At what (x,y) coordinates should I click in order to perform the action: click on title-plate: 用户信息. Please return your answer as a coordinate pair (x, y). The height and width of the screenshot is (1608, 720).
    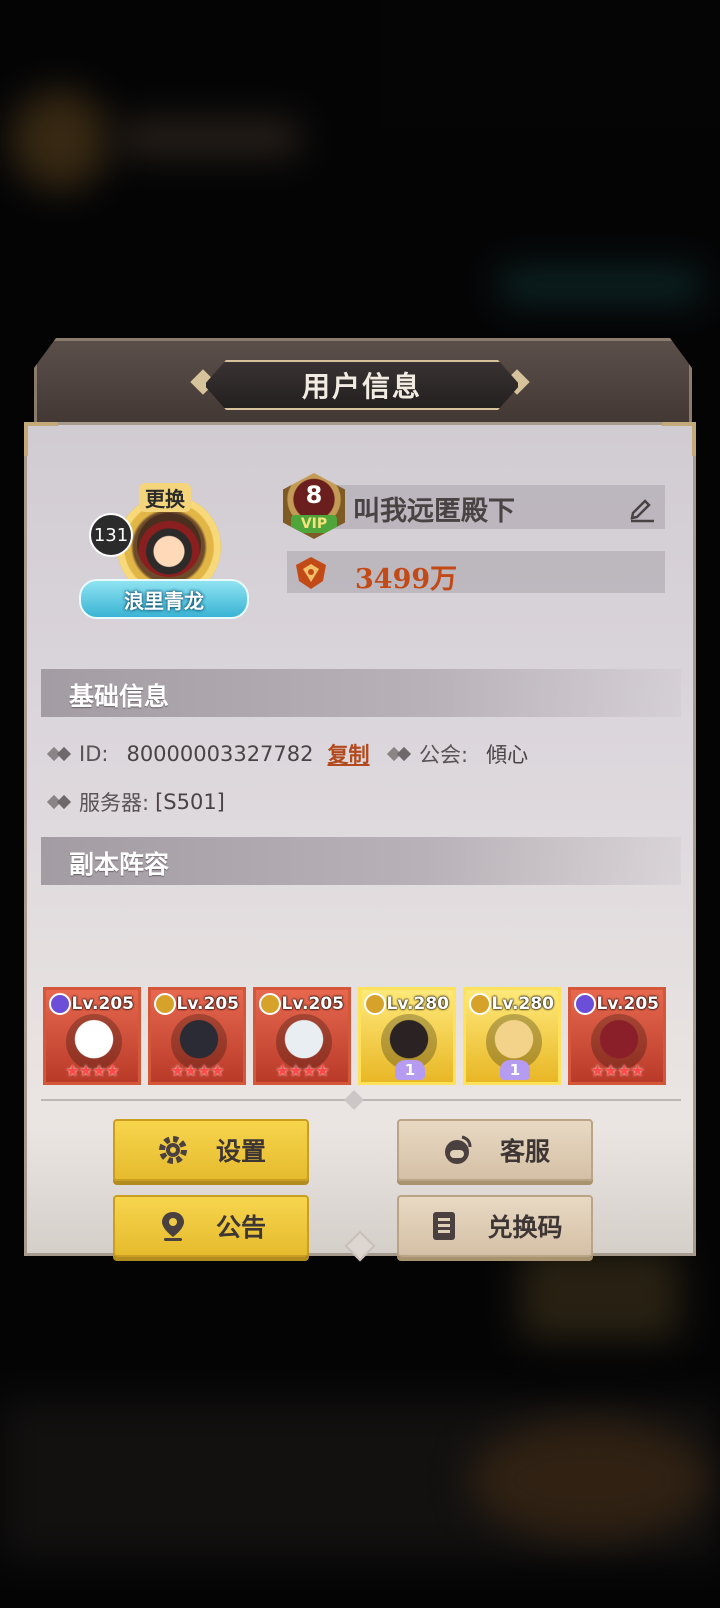
    Looking at the image, I should click on (362, 385).